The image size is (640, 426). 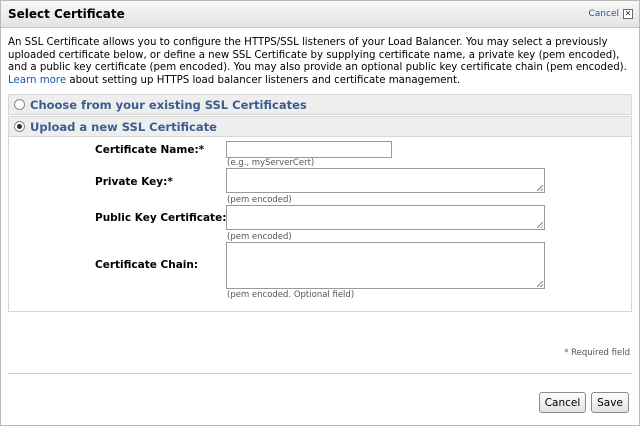 I want to click on public-cert-hint: (pem encoded), so click(x=259, y=237).